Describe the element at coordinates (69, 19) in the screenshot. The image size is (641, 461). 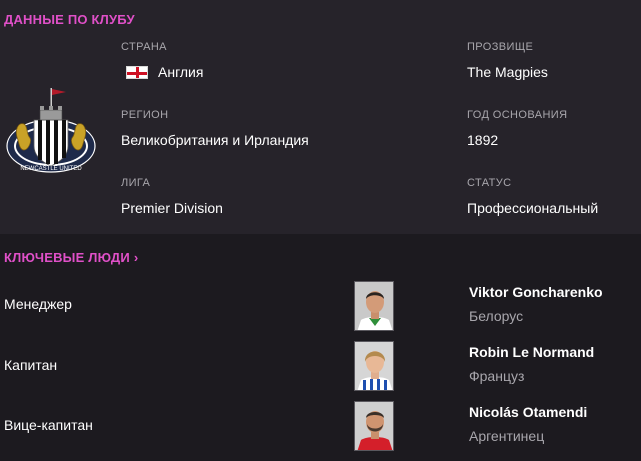
I see `club-details-title: ДАННЫЕ ПО КЛУБУ` at that location.